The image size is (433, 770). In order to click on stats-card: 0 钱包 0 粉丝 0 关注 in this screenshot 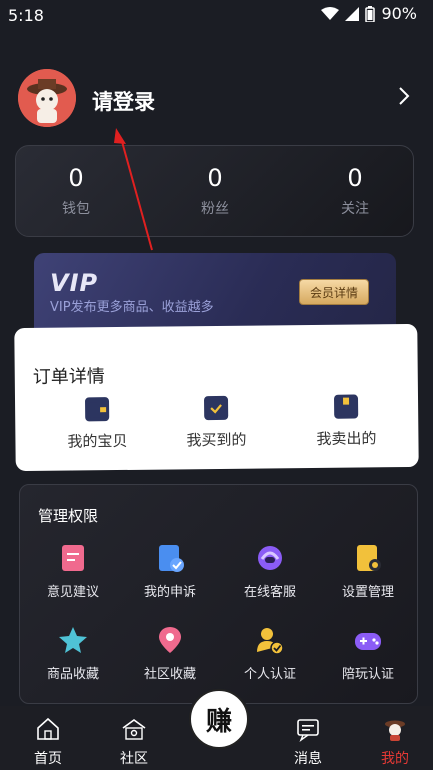, I will do `click(214, 191)`.